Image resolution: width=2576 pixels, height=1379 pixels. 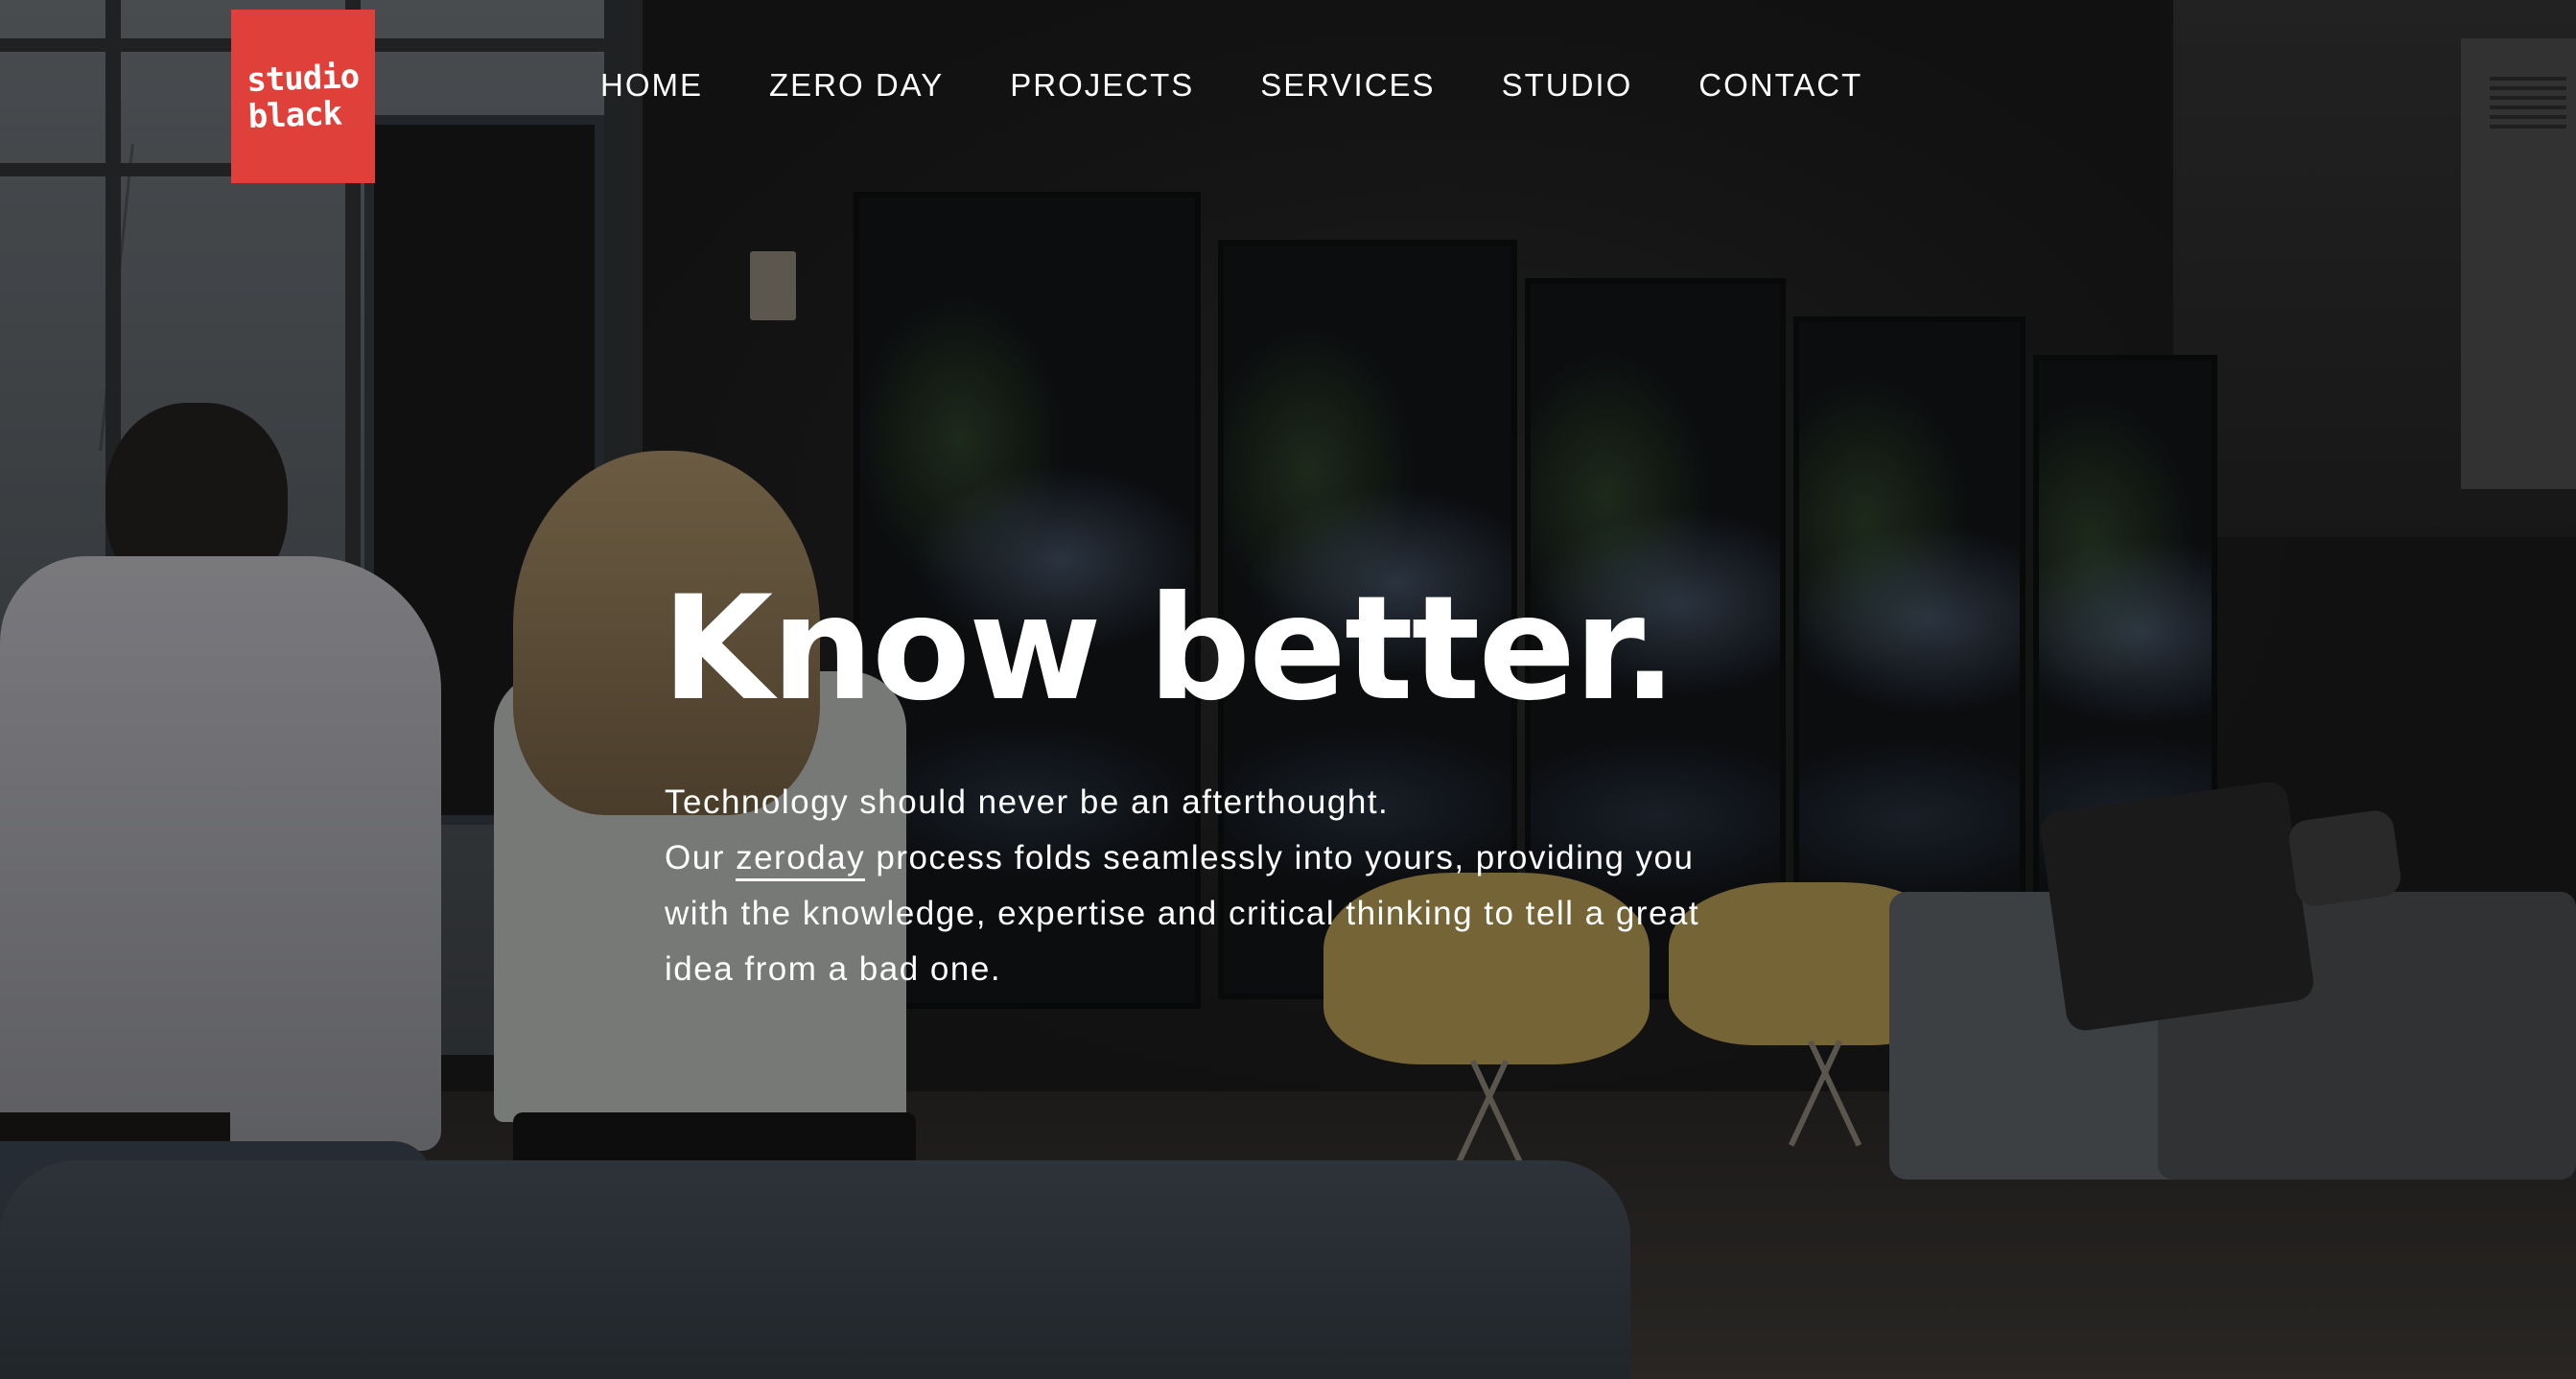 I want to click on hero-title: Know better., so click(x=1169, y=649).